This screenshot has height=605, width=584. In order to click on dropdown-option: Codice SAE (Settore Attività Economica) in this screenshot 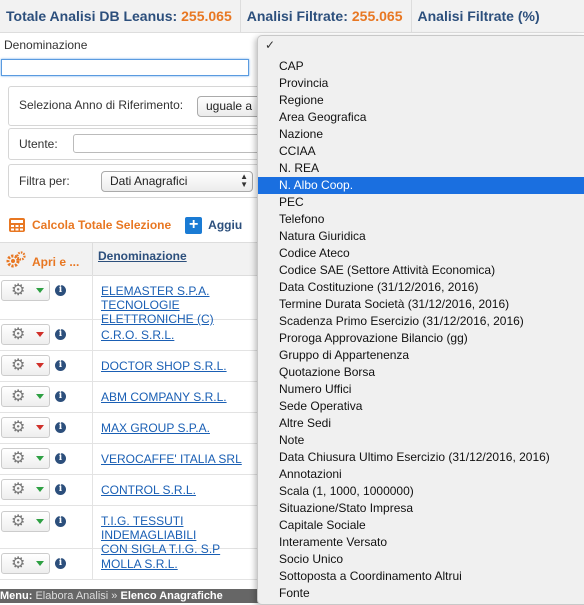, I will do `click(421, 270)`.